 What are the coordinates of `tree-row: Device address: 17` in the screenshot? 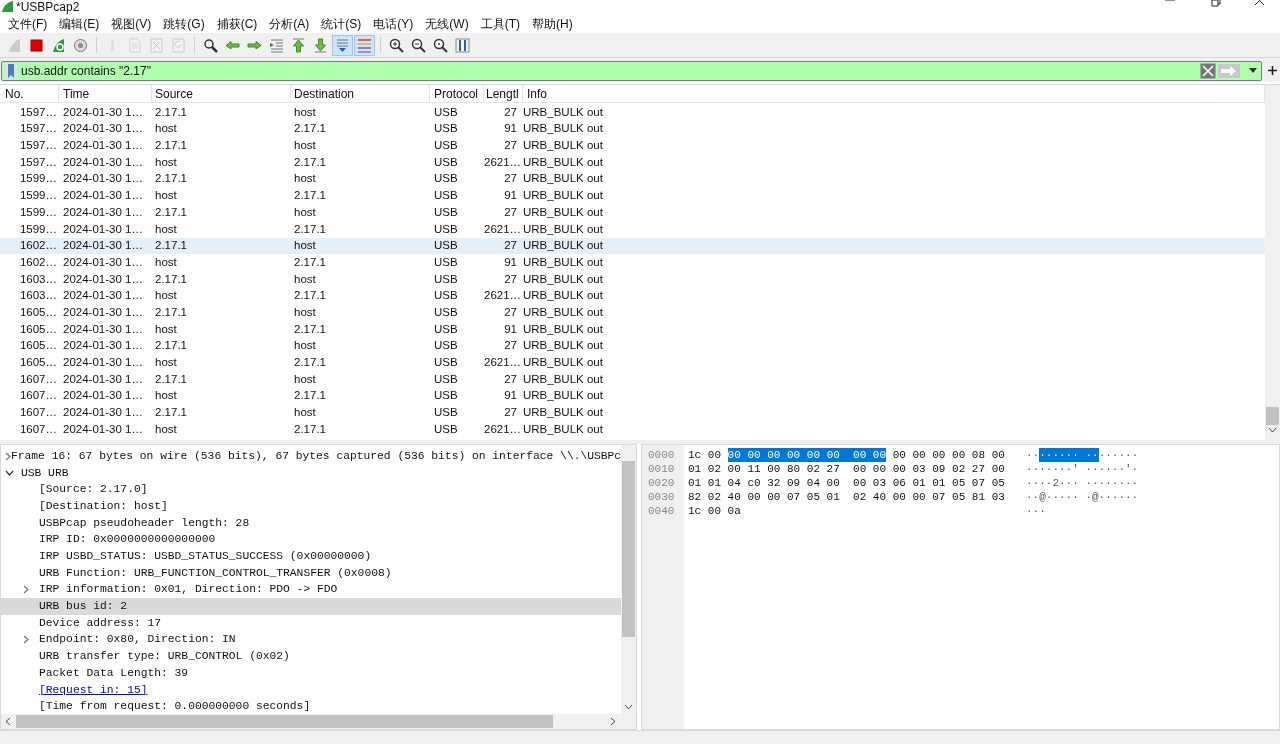 It's located at (311, 623).